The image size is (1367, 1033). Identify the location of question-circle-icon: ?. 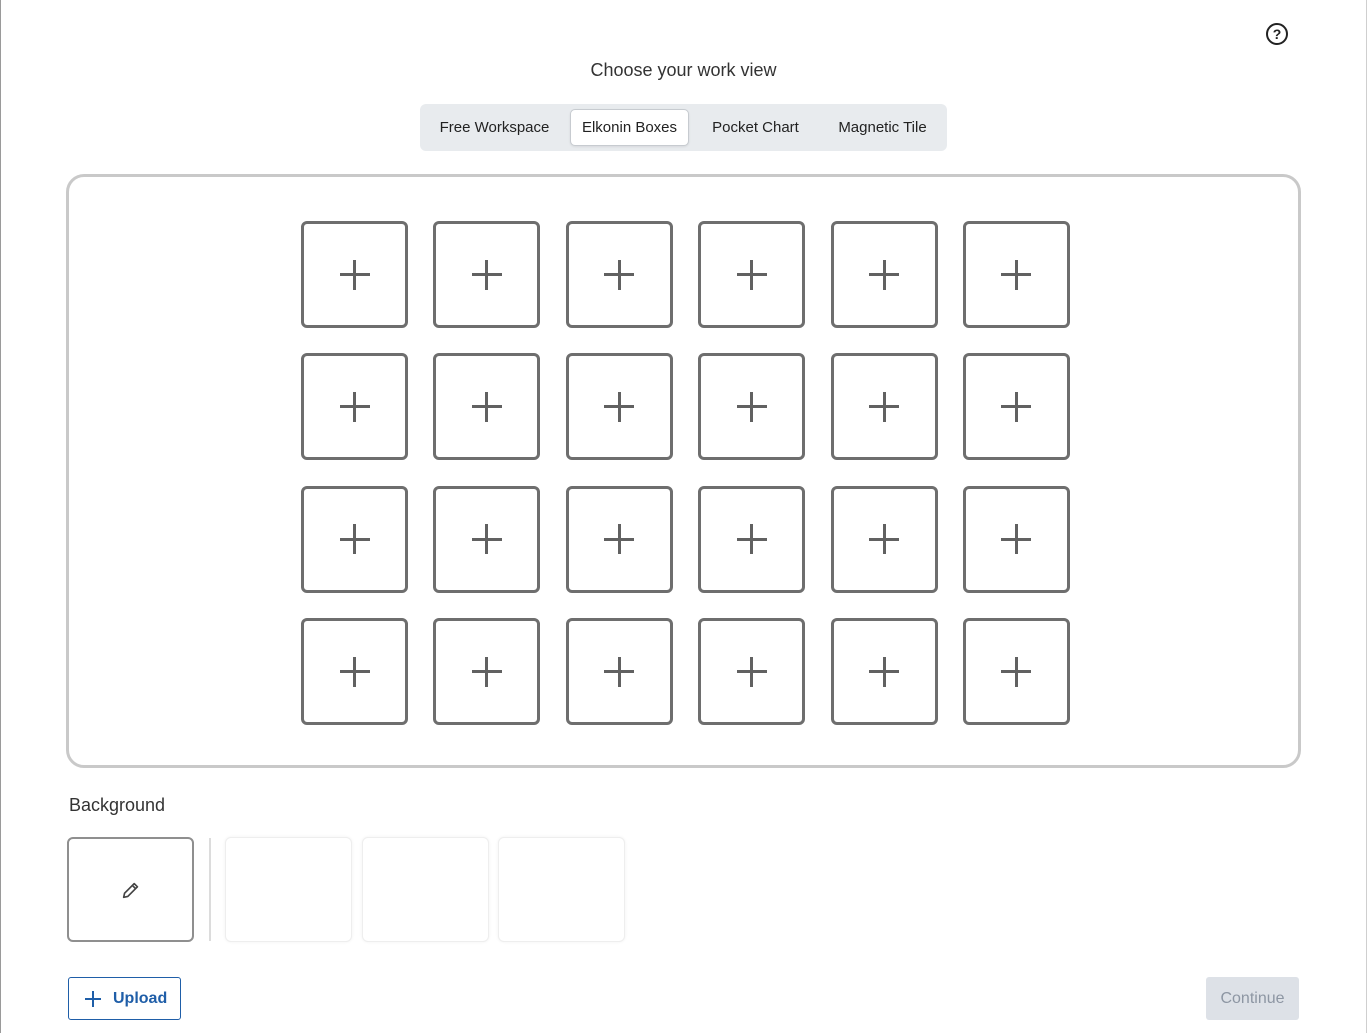
(1277, 34).